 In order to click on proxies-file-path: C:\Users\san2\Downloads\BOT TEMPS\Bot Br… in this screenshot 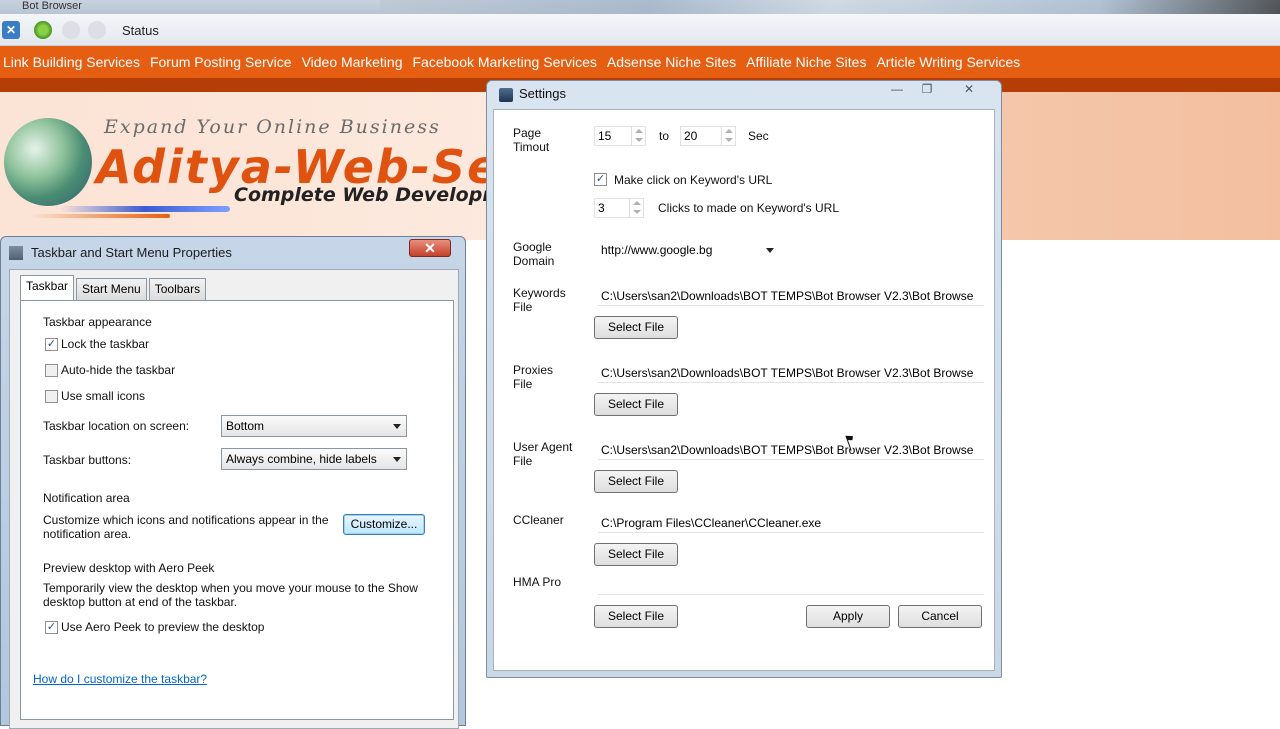, I will do `click(791, 373)`.